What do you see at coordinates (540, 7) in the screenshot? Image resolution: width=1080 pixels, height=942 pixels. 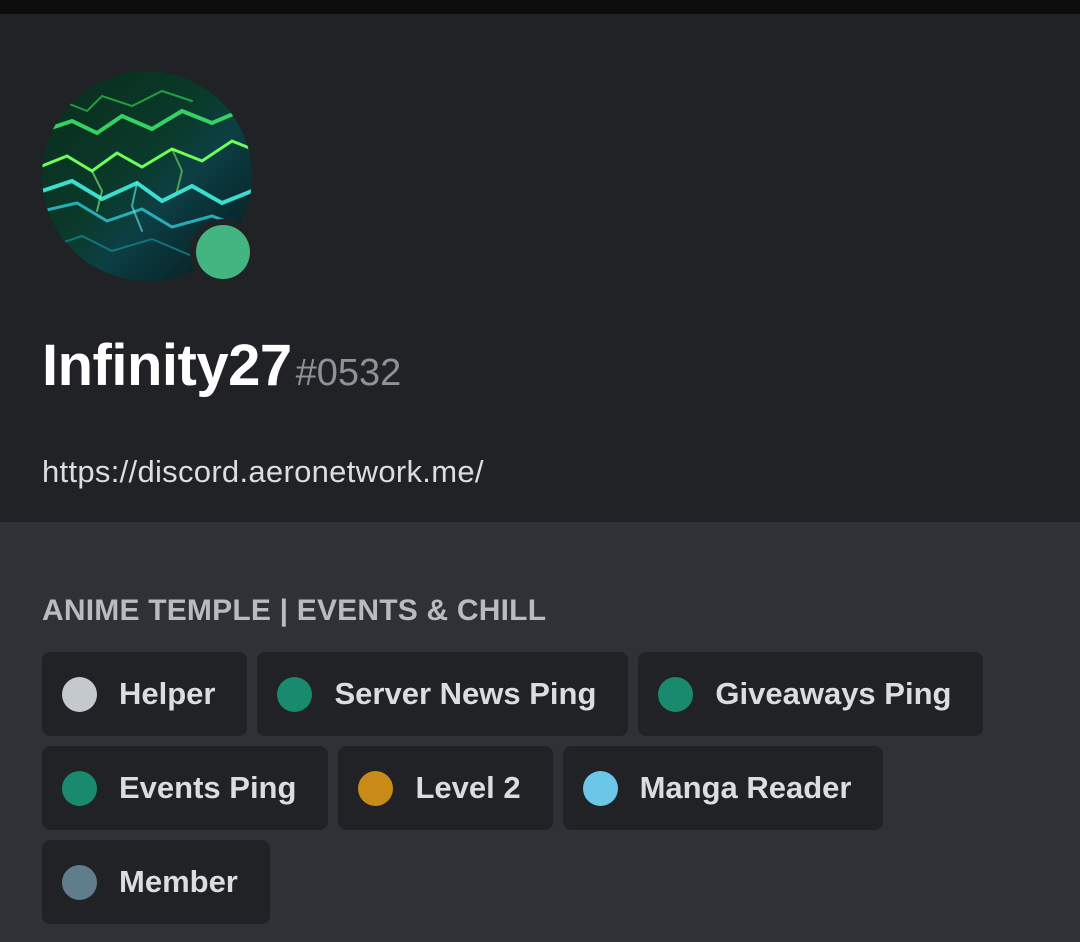 I see `top-status-strip` at bounding box center [540, 7].